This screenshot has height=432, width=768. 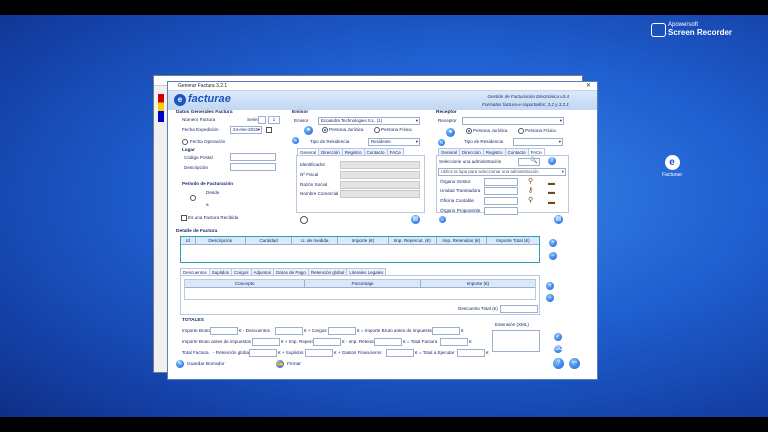 I want to click on nombre-comercial-field, so click(x=380, y=194).